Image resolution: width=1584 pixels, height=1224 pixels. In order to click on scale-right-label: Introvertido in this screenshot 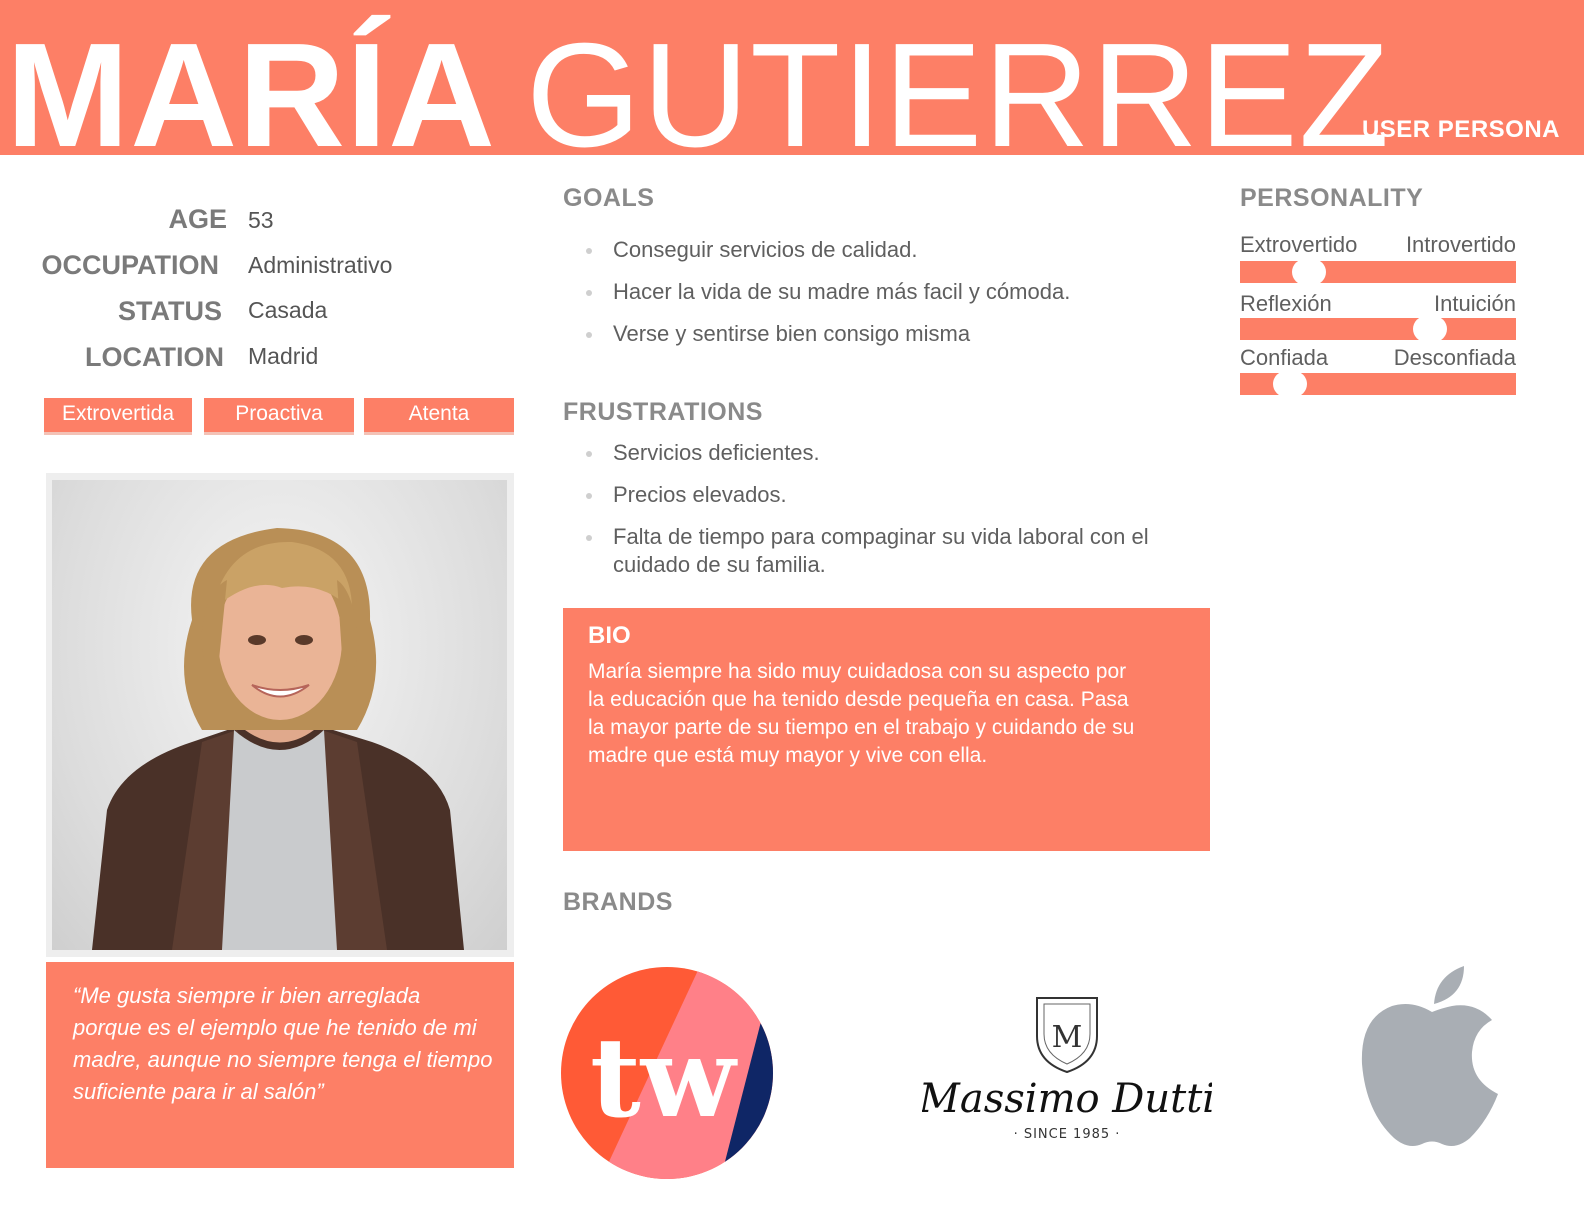, I will do `click(1460, 244)`.